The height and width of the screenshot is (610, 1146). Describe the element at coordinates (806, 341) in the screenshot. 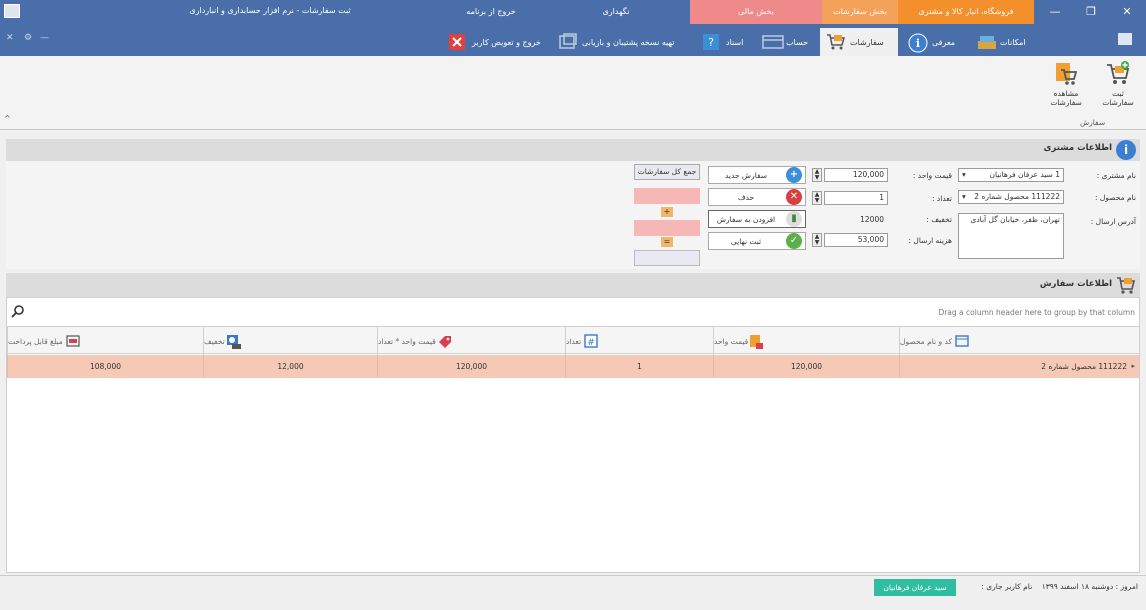

I see `column-unit-price: قیمت واحد` at that location.